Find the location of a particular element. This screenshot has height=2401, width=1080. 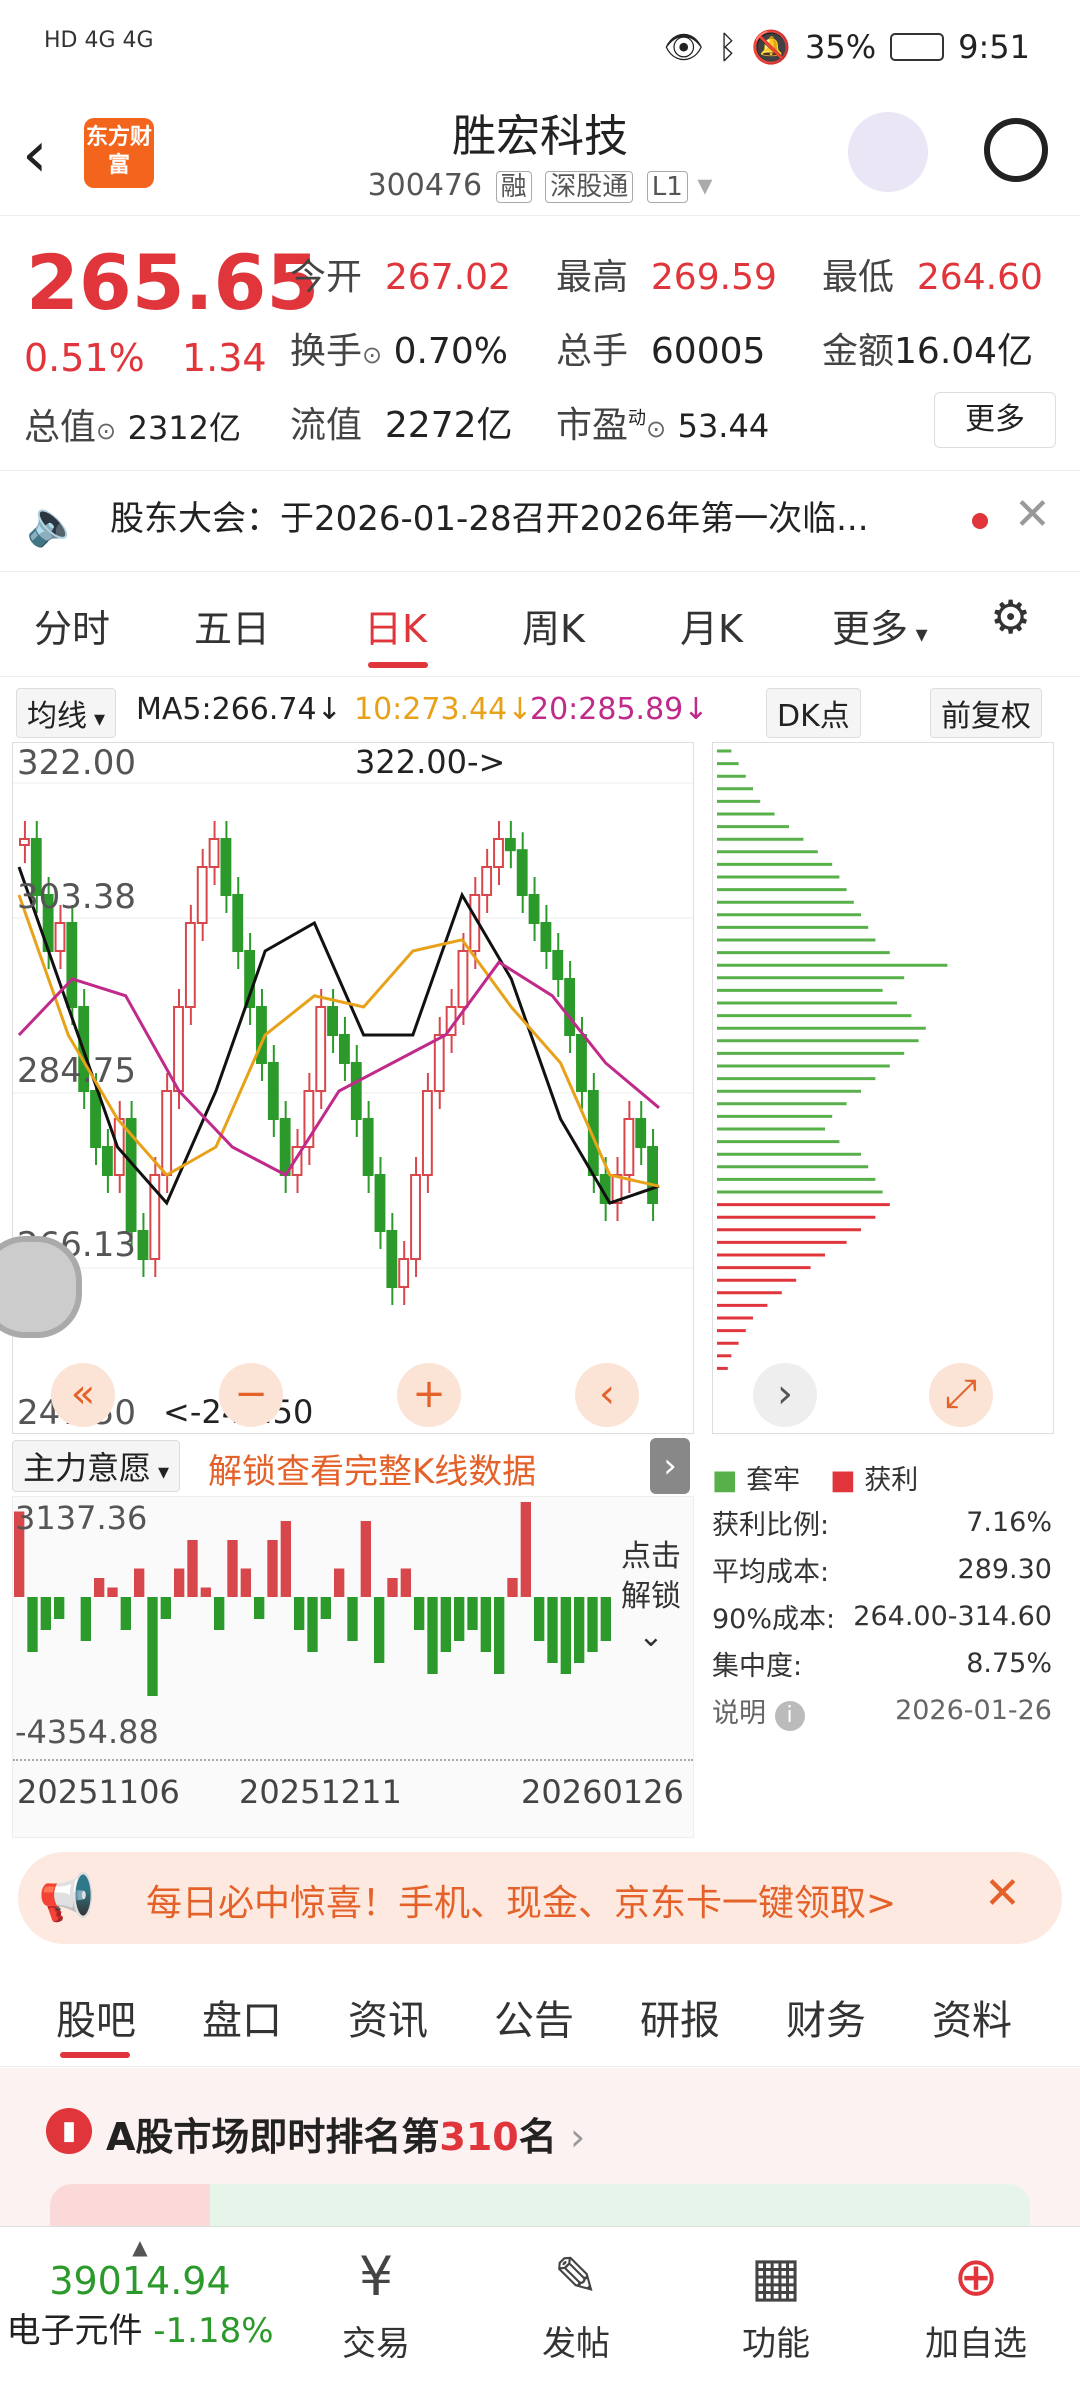

tag-margin: 融 is located at coordinates (513, 187).